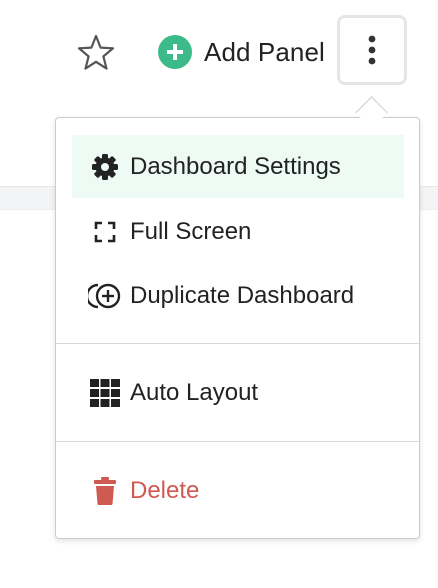 This screenshot has height=588, width=438. I want to click on add-panel-label: Add Panel, so click(264, 51).